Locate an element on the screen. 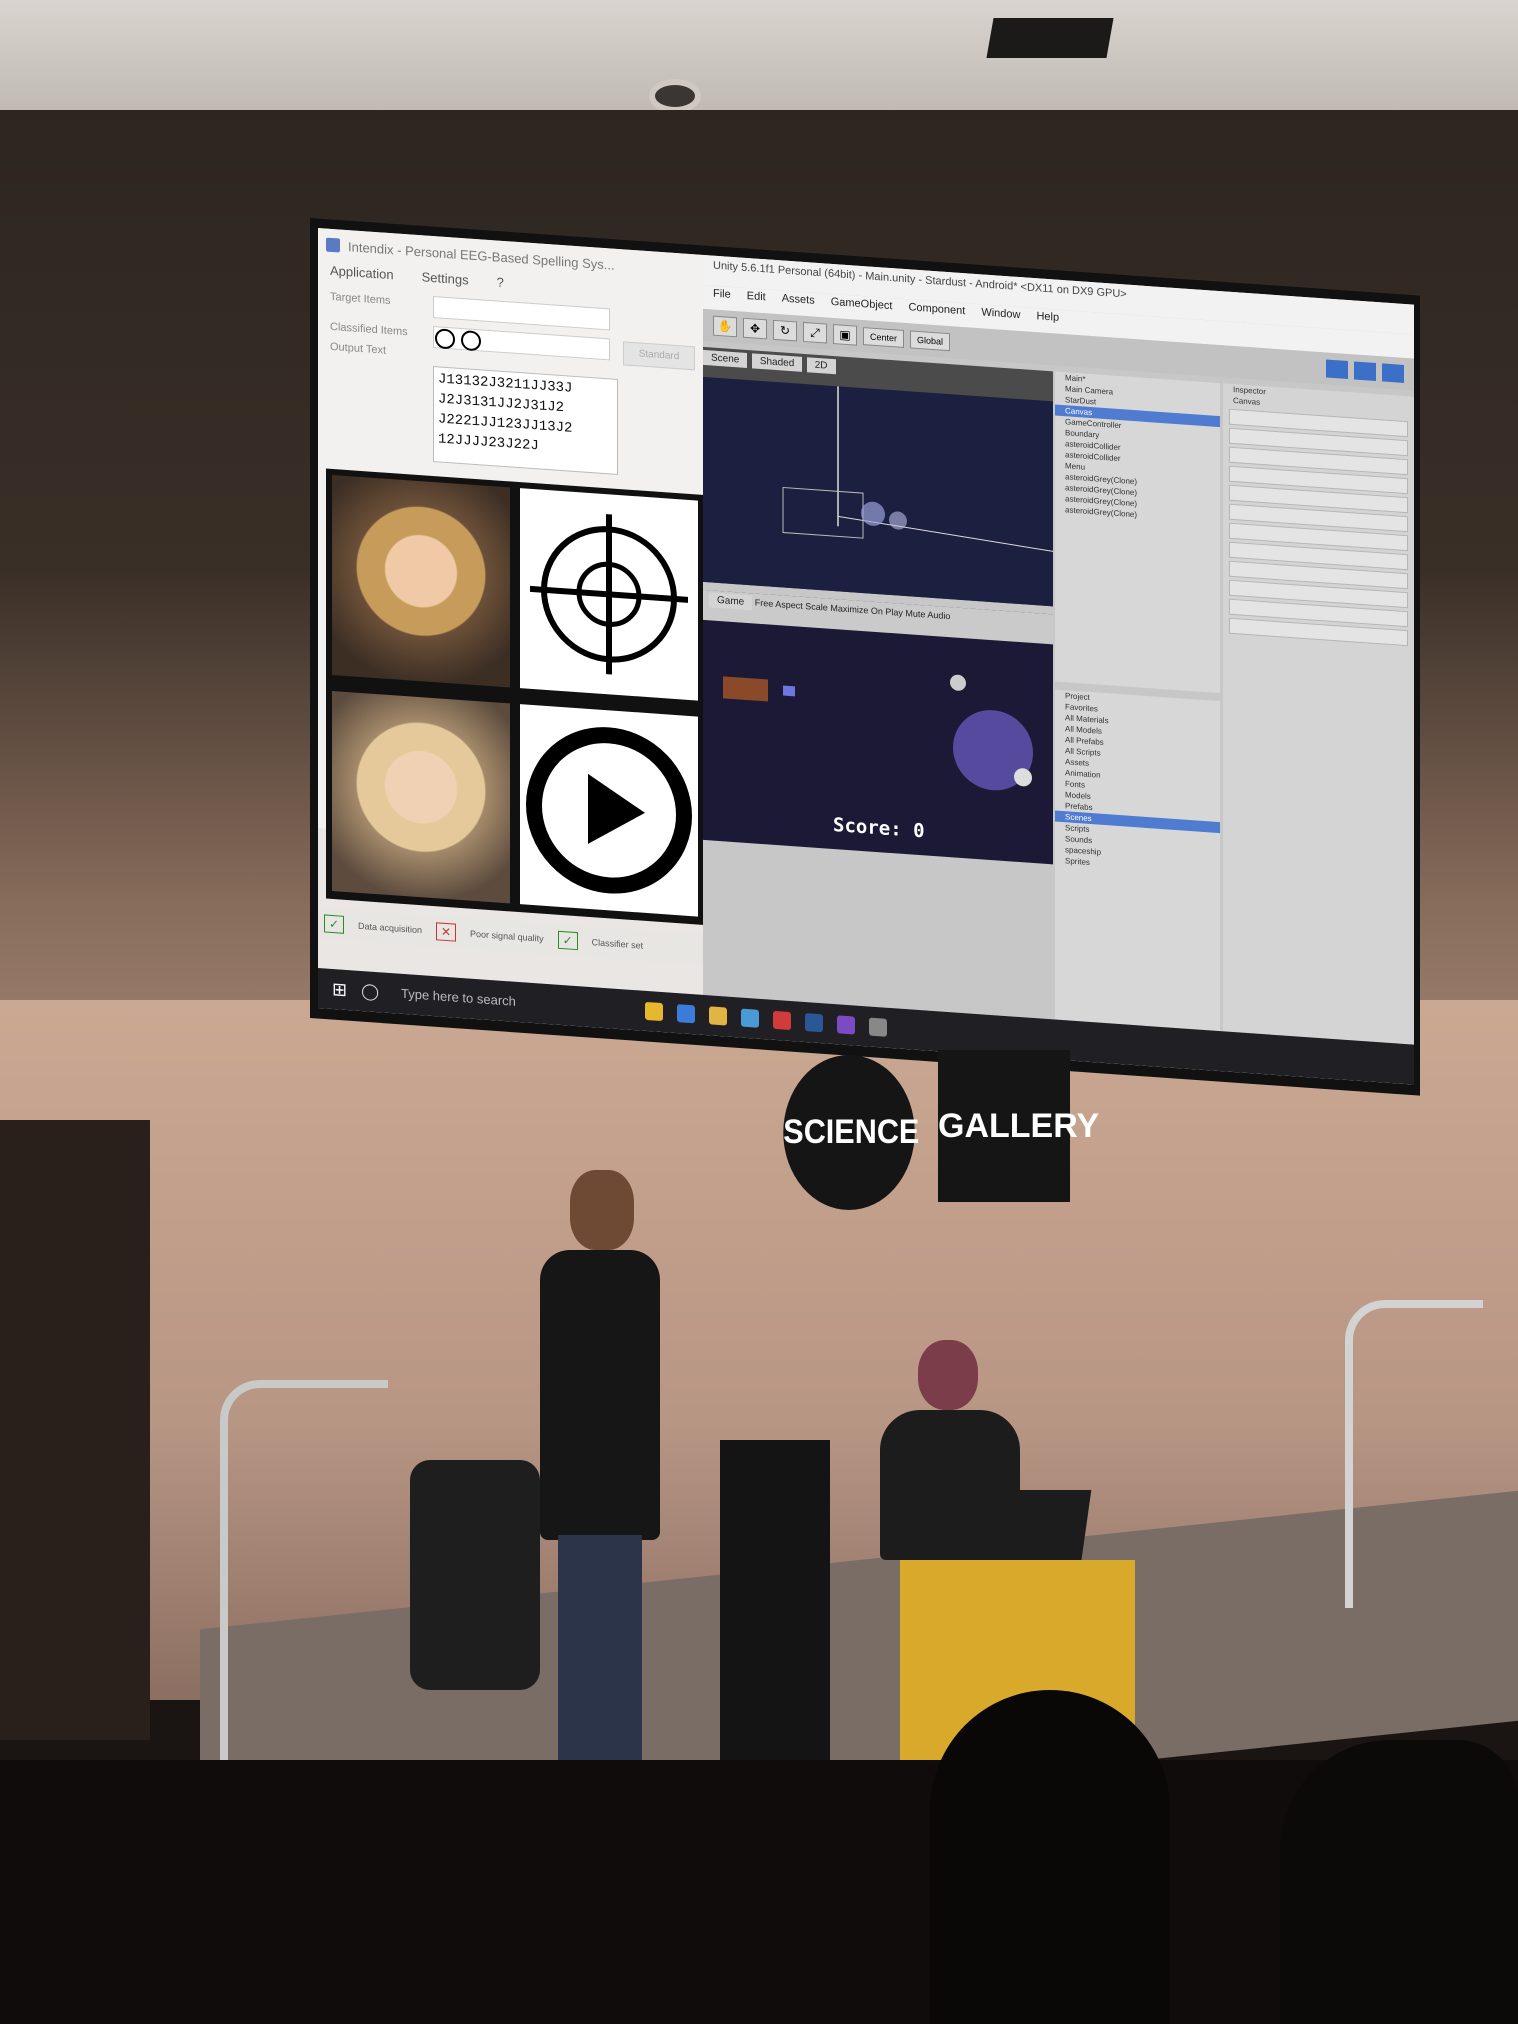  crosshair-stimulus is located at coordinates (609, 594).